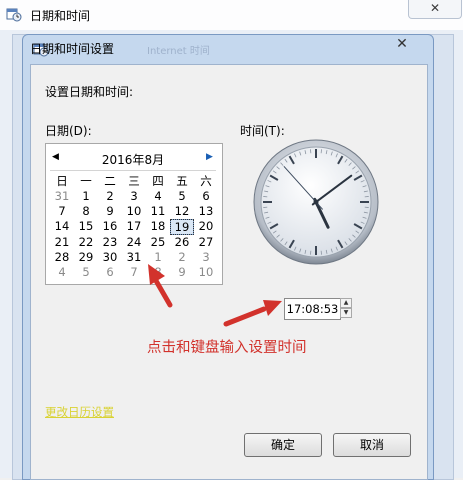  Describe the element at coordinates (159, 284) in the screenshot. I see `annotation-arrow-calendar` at that location.